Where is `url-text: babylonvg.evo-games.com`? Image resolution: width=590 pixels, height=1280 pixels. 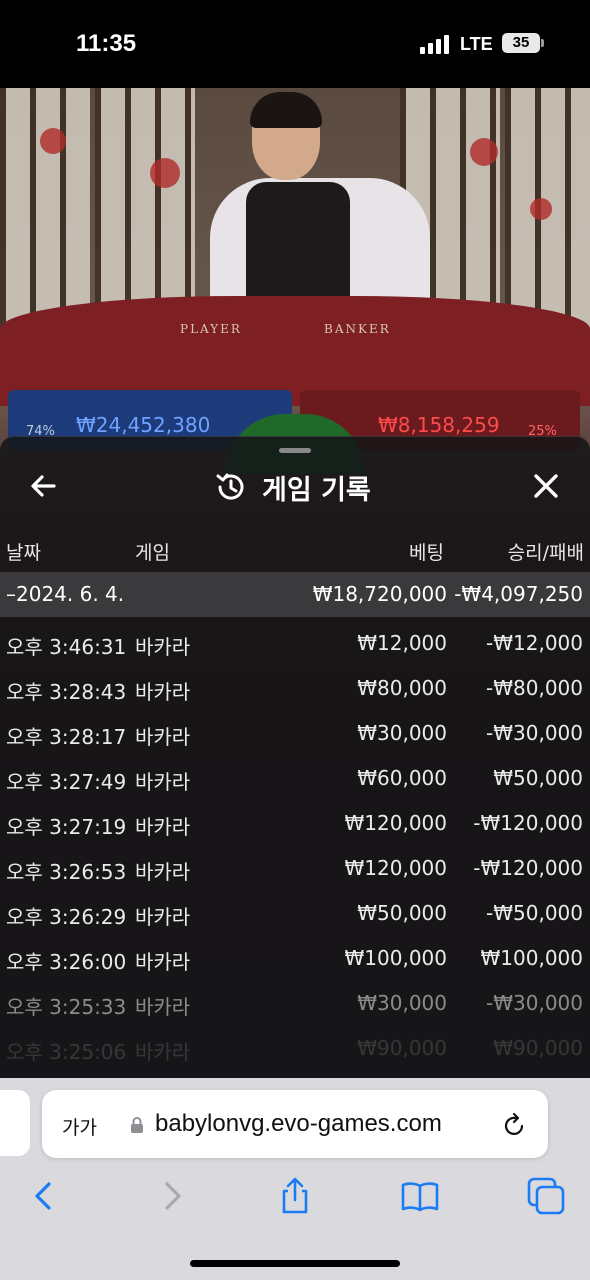 url-text: babylonvg.evo-games.com is located at coordinates (298, 1124).